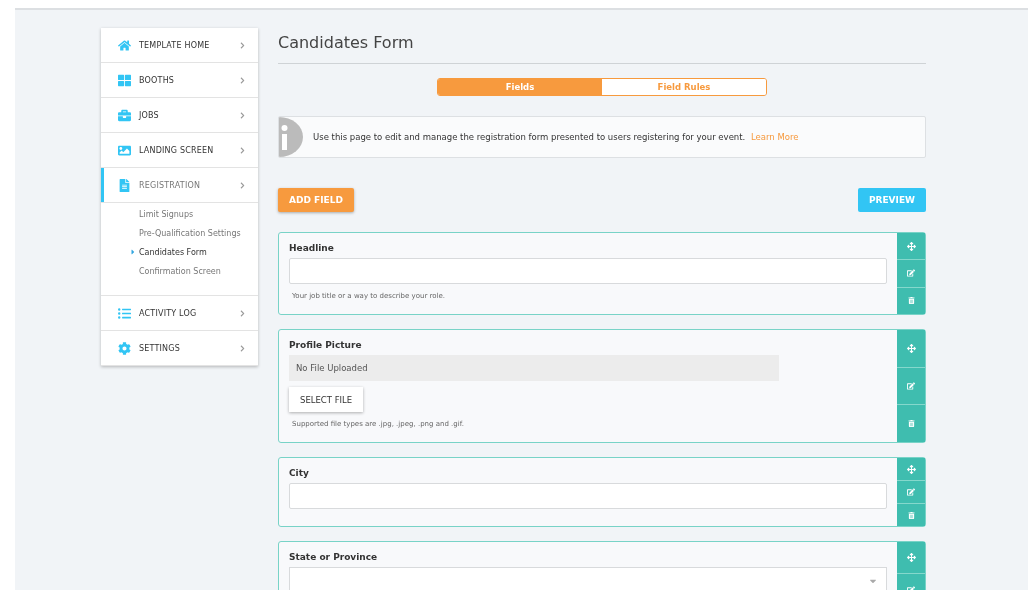 This screenshot has width=1028, height=590. I want to click on field-label: Headline, so click(312, 248).